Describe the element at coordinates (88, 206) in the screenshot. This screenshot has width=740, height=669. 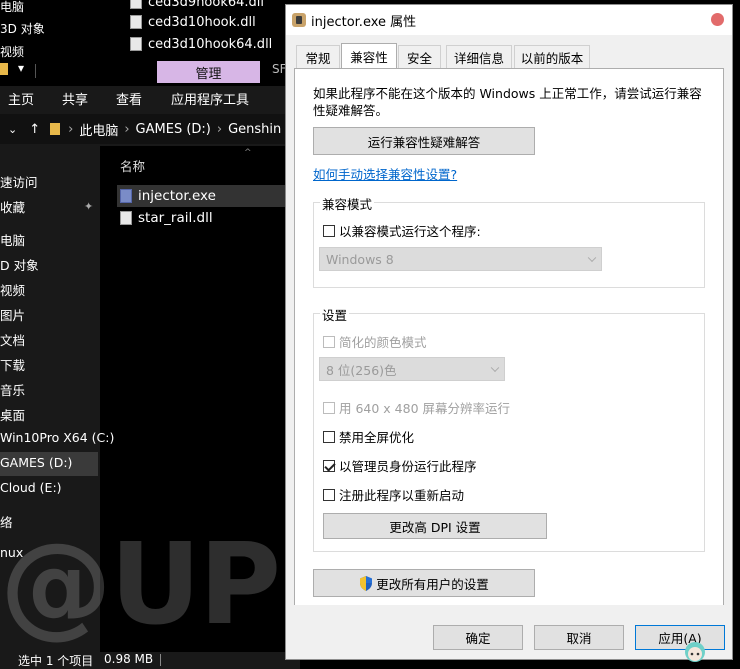
I see `pin-icon: ✦` at that location.